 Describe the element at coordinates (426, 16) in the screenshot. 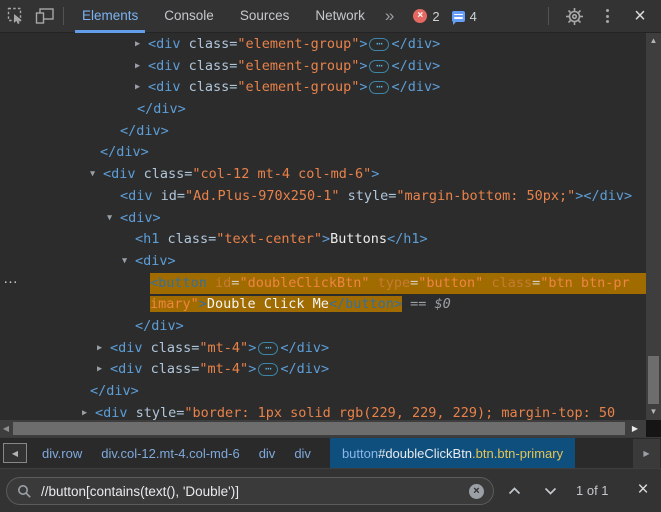

I see `console-errors-badge: × 2` at that location.